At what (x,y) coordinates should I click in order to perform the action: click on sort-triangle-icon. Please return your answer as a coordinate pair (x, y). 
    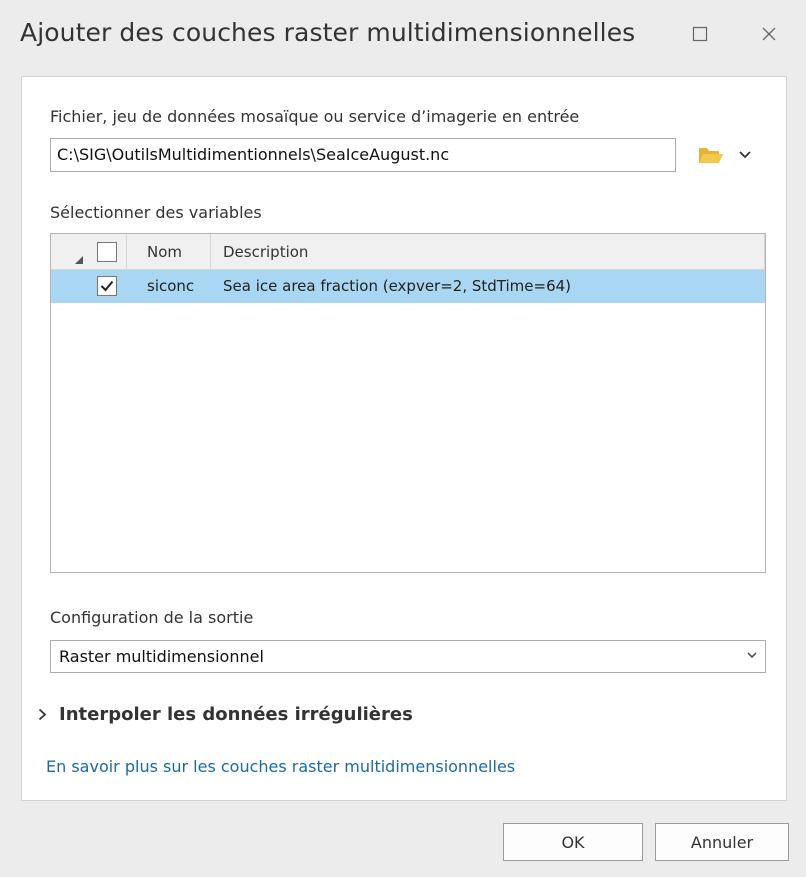
    Looking at the image, I should click on (79, 260).